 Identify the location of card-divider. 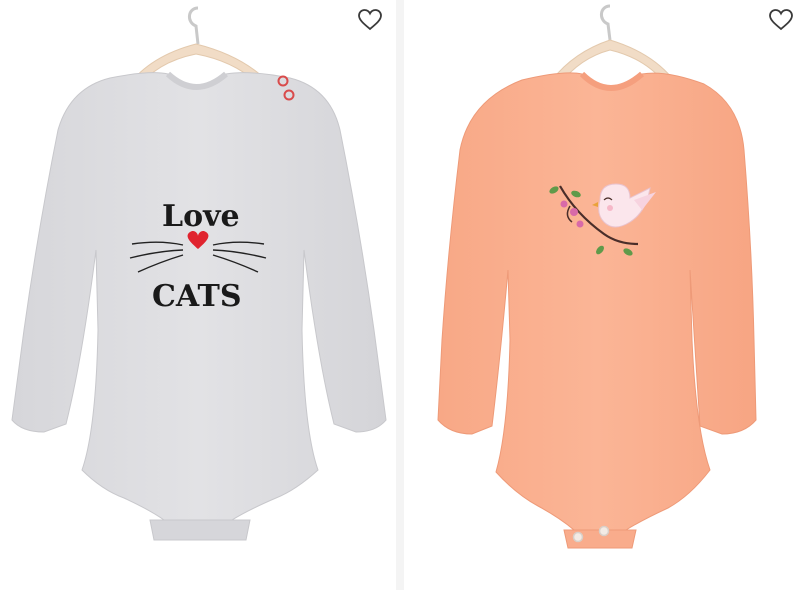
(400, 295).